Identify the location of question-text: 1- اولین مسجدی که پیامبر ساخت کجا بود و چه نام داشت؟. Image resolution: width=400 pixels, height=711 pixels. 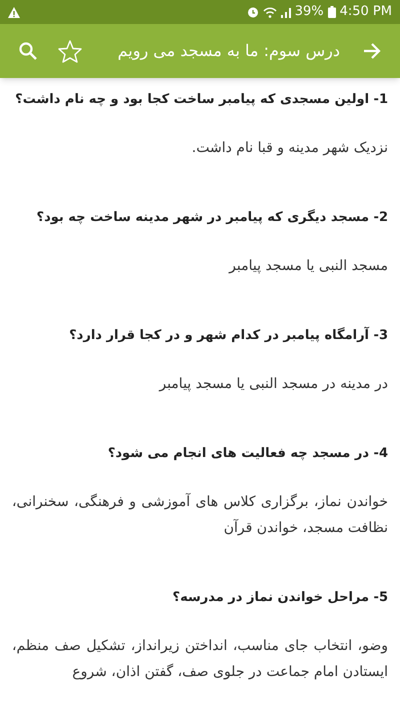
(201, 100).